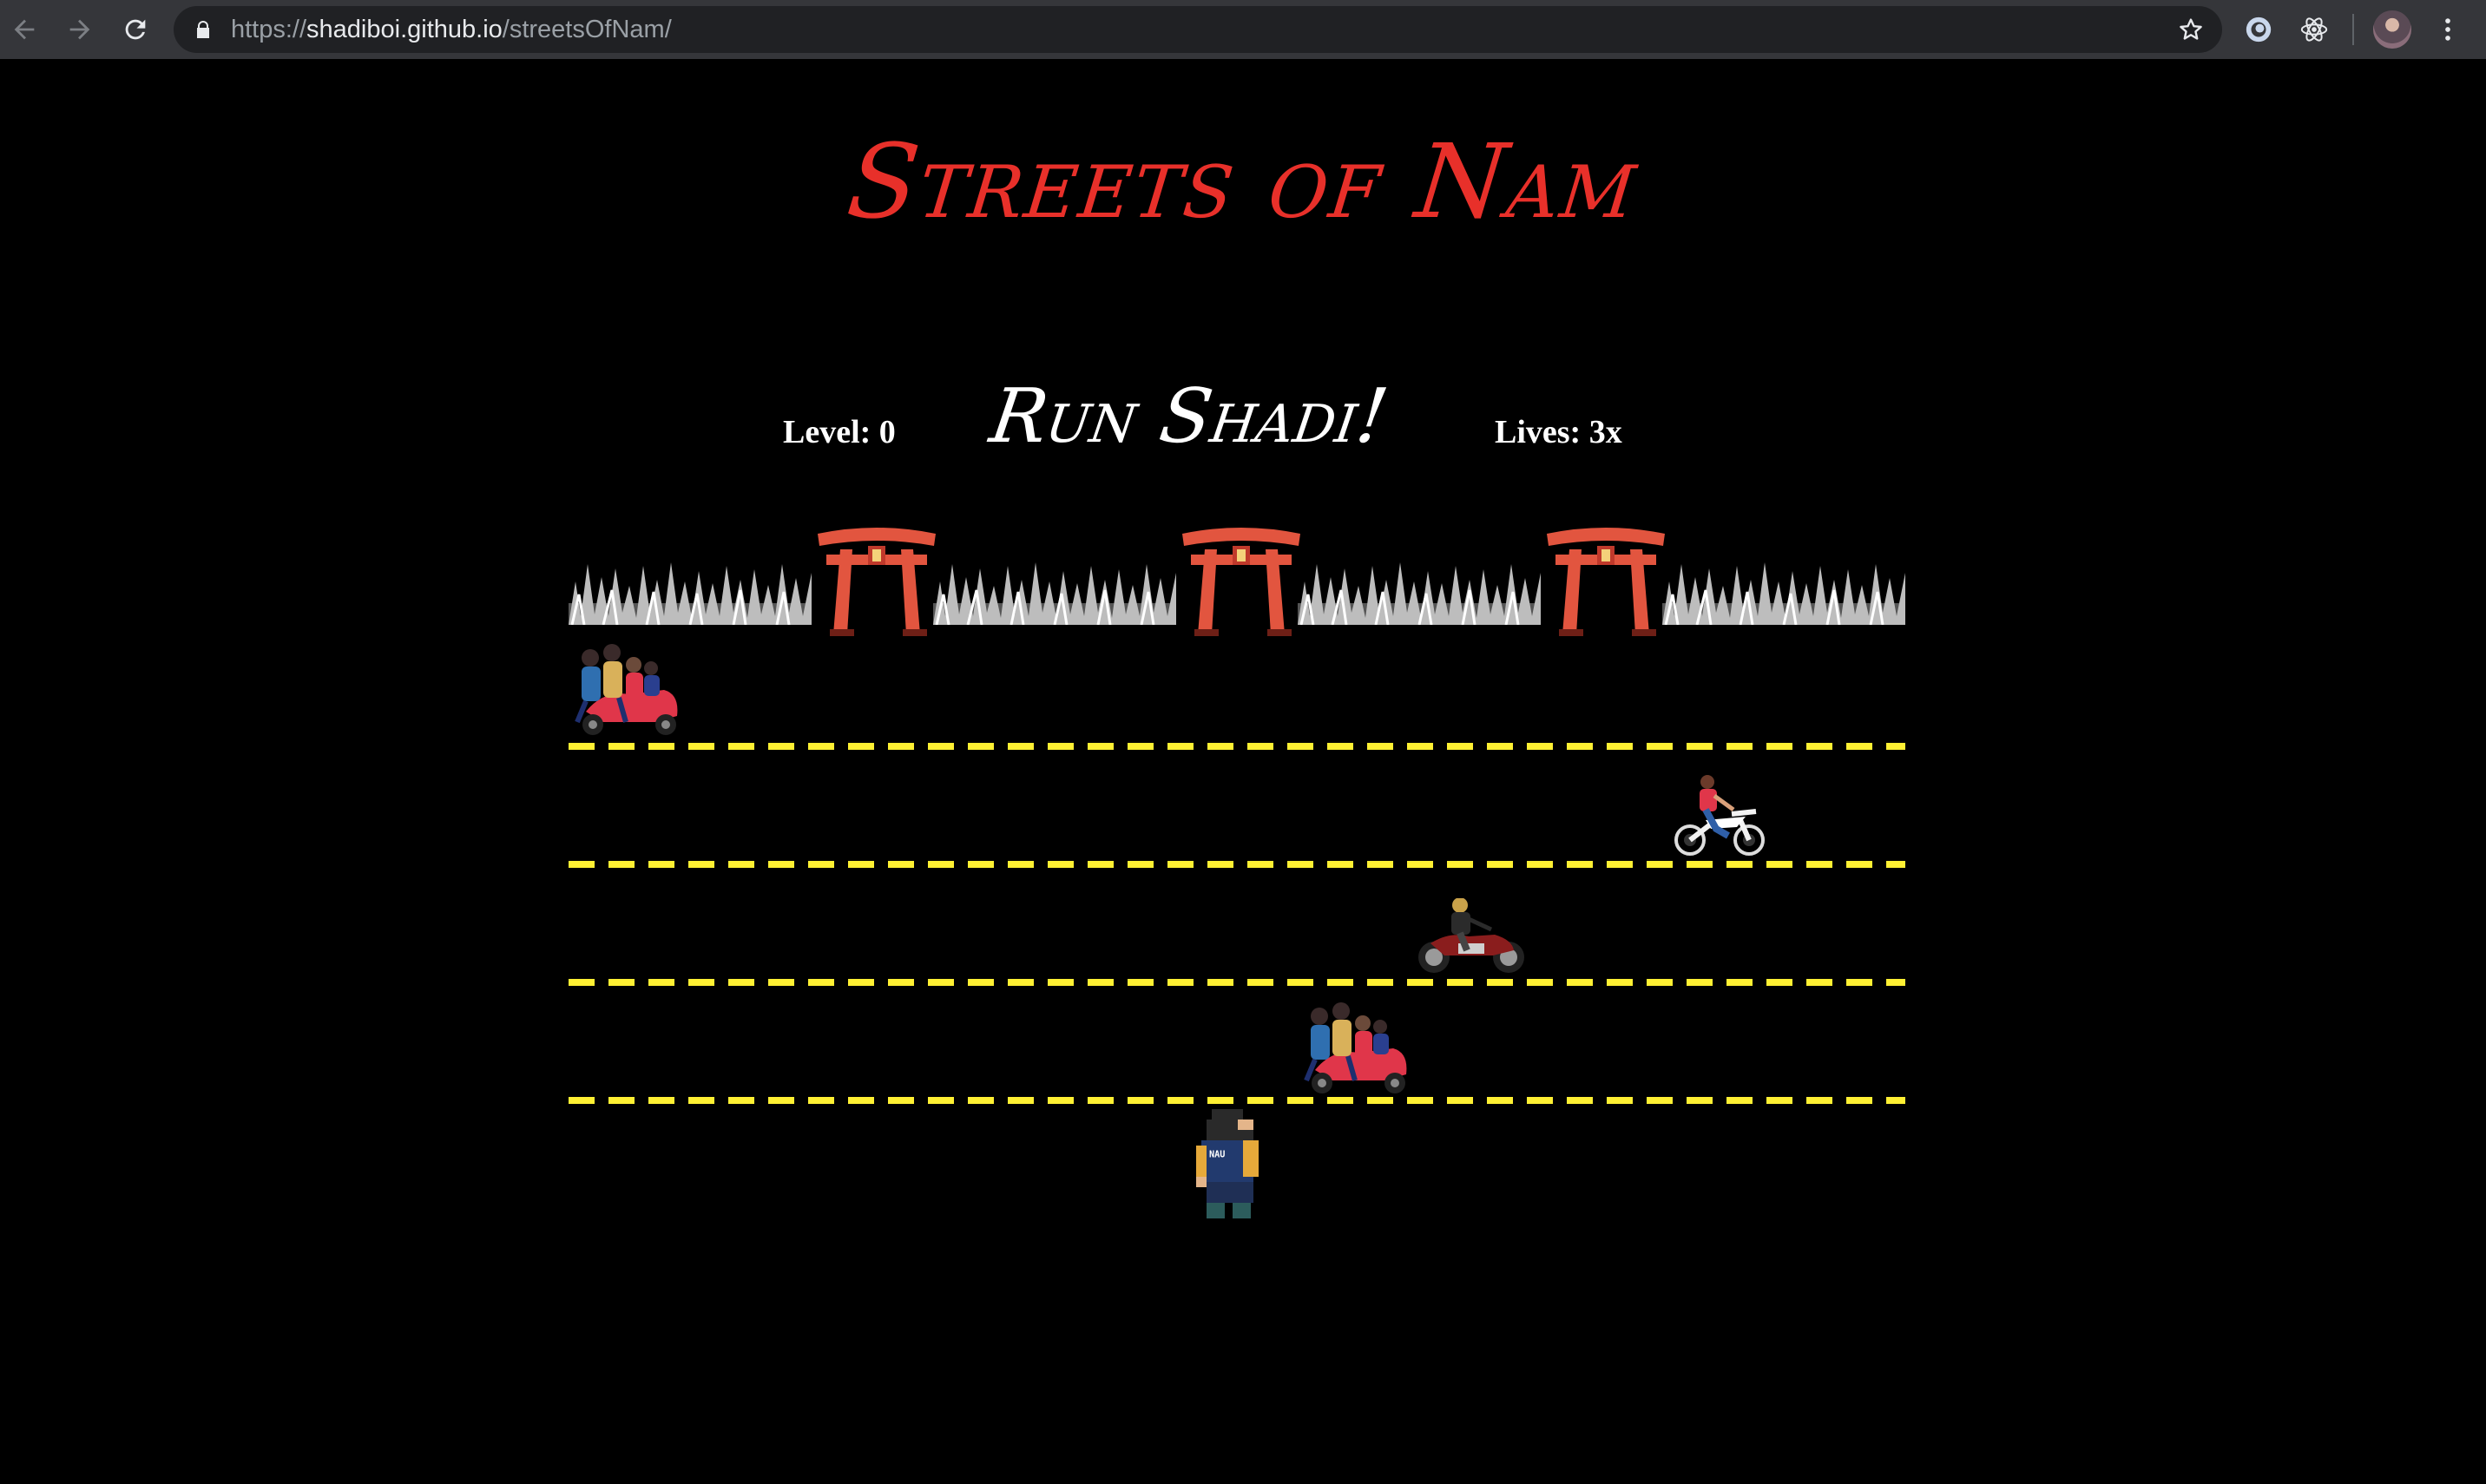 The height and width of the screenshot is (1484, 2486). I want to click on extension-icon, so click(2259, 30).